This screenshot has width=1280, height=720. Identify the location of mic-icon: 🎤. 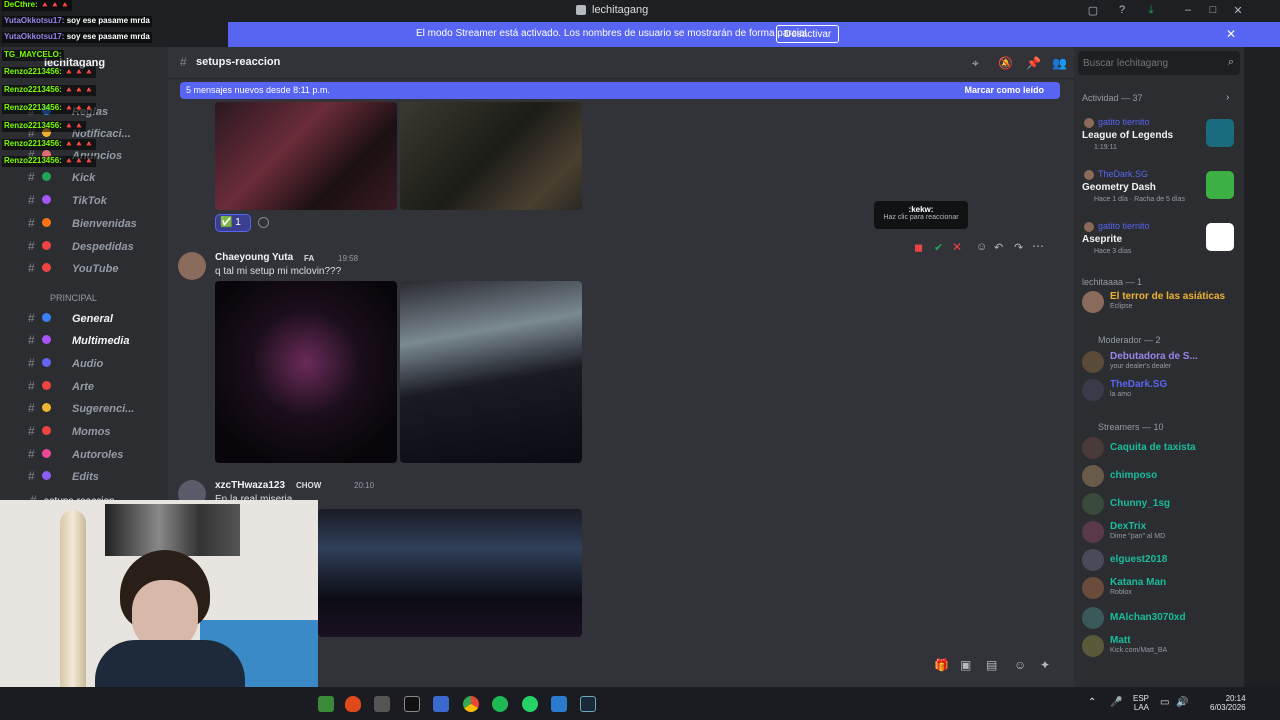
(1116, 702).